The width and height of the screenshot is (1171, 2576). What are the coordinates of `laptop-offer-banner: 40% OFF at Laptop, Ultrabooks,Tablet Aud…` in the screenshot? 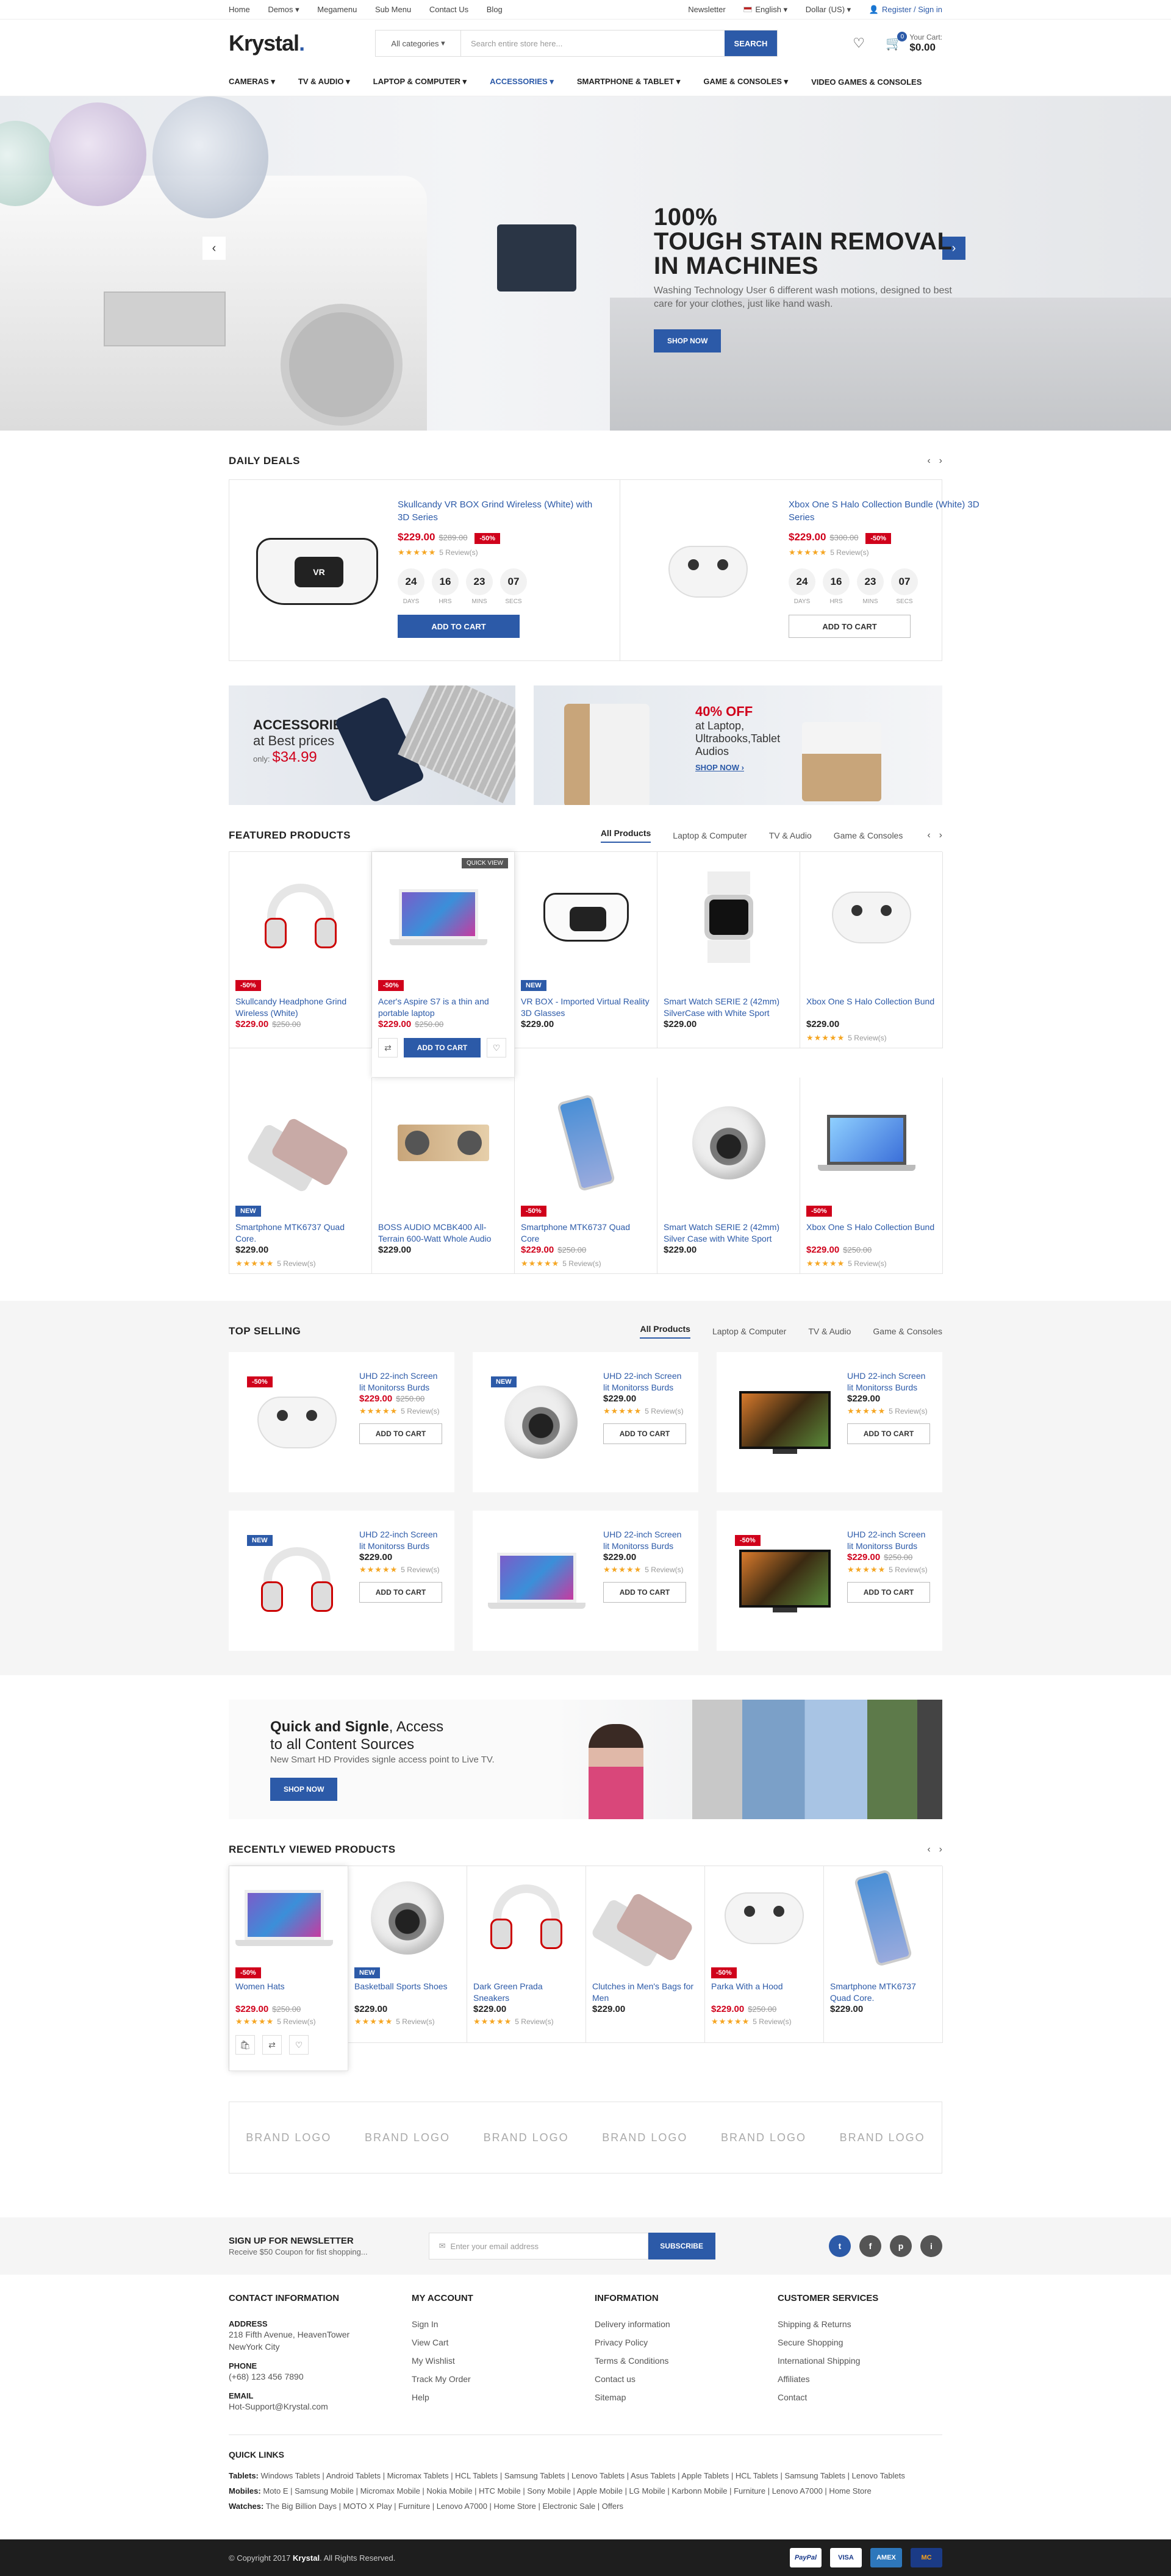 It's located at (738, 745).